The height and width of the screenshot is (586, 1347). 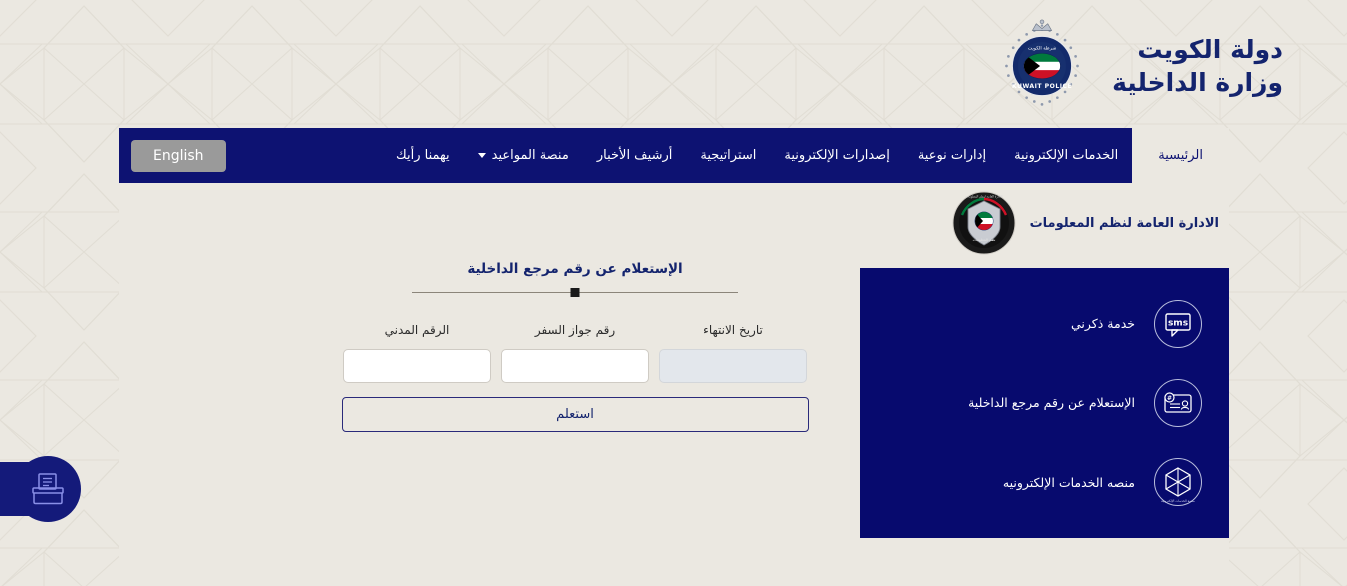 What do you see at coordinates (575, 269) in the screenshot?
I see `form-title: الإستعلام عن رقم مرجع الداخلية` at bounding box center [575, 269].